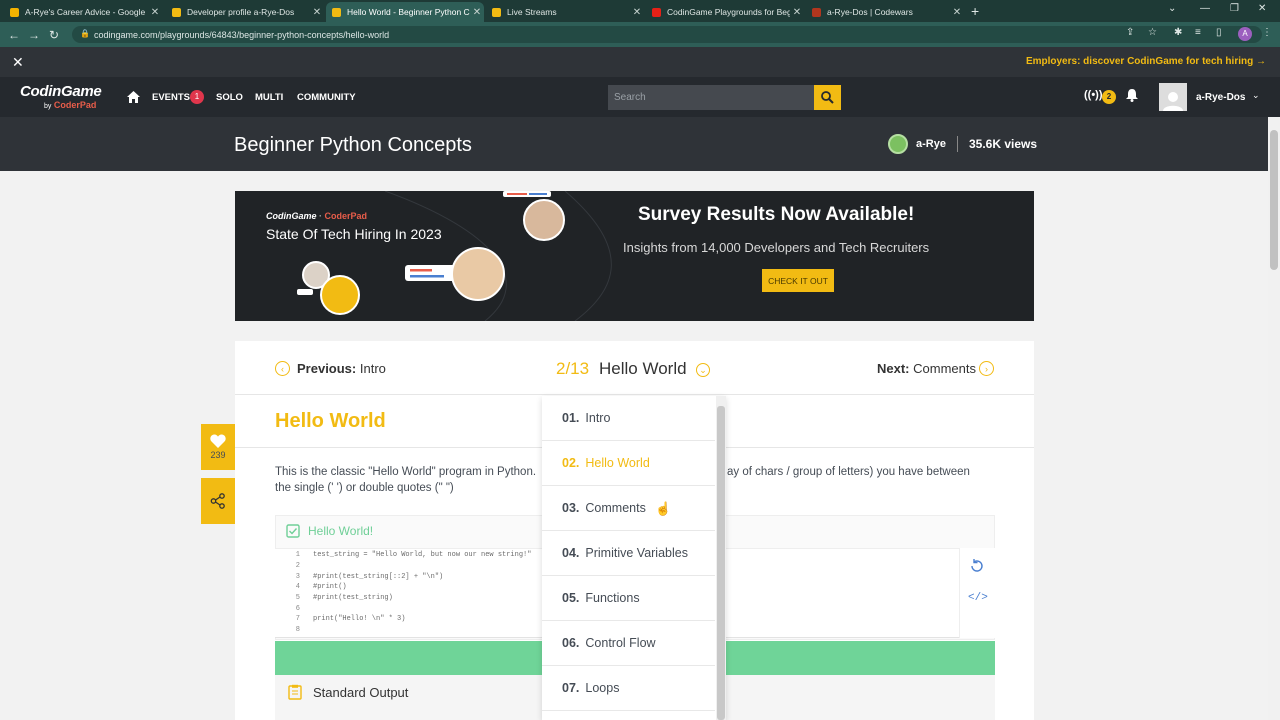 This screenshot has width=1280, height=720. Describe the element at coordinates (711, 97) in the screenshot. I see `search-input` at that location.